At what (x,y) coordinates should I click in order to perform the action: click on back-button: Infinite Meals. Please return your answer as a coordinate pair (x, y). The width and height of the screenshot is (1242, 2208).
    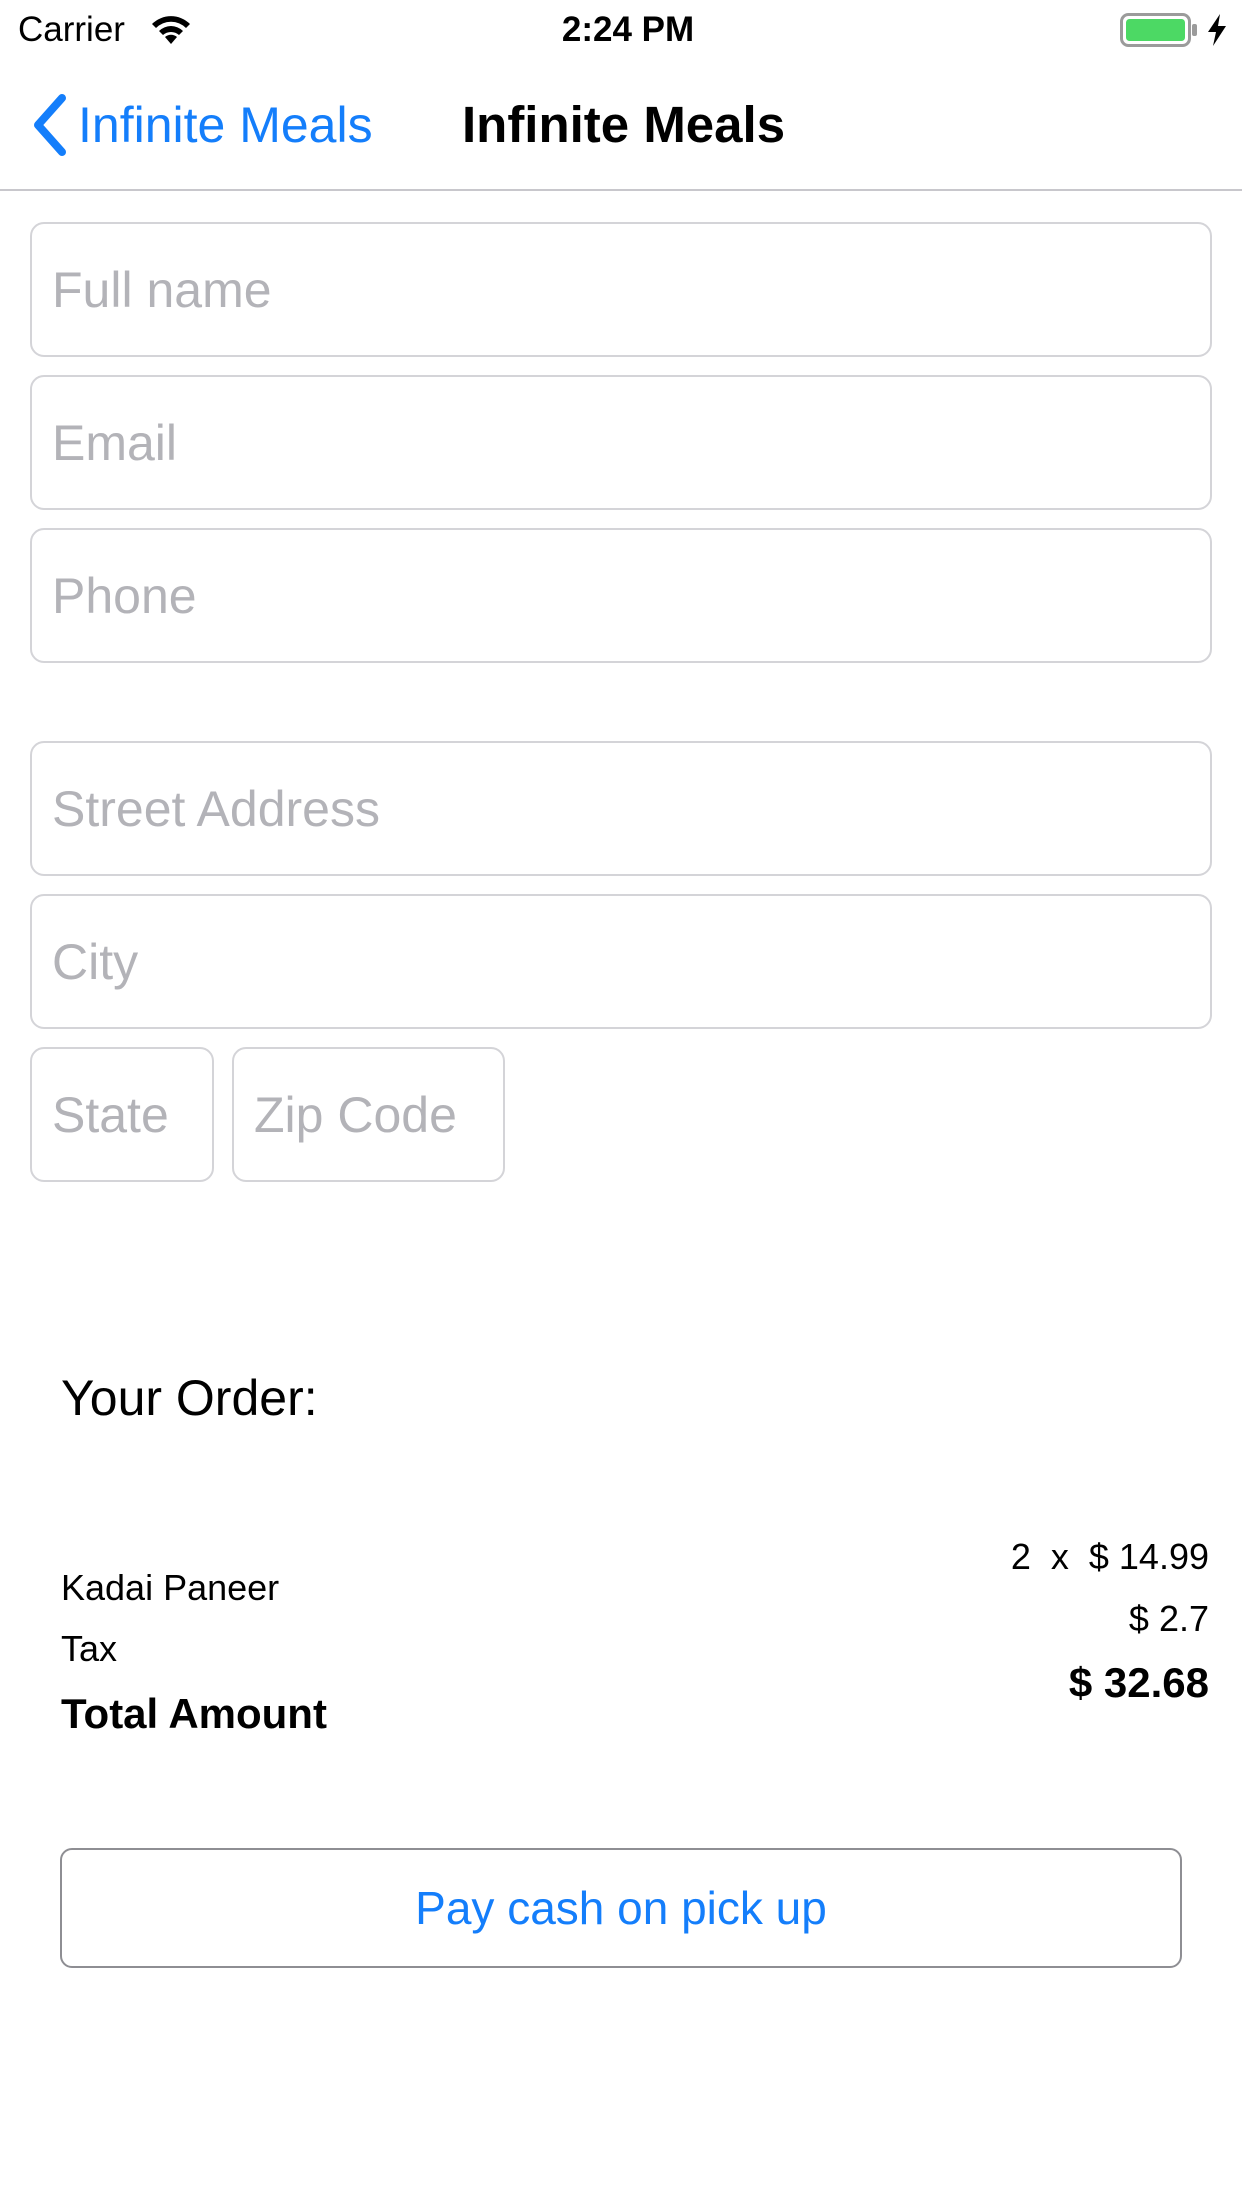
    Looking at the image, I should click on (201, 125).